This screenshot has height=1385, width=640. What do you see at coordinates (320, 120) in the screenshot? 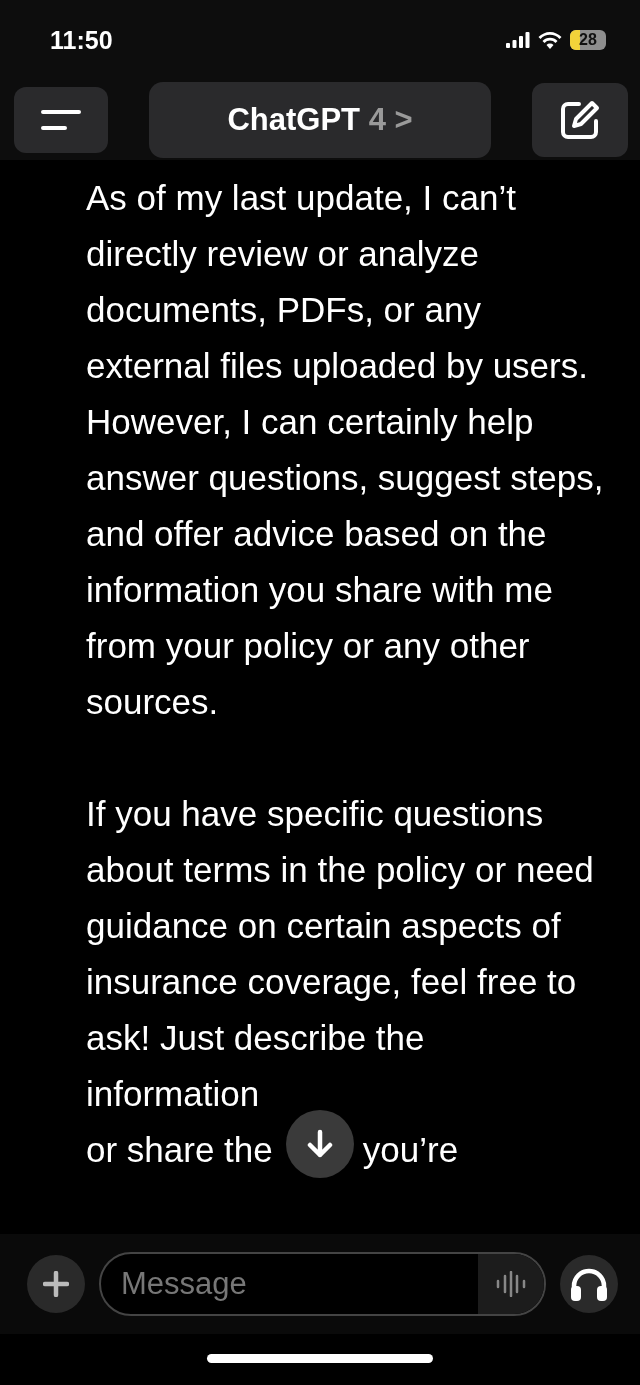
I see `model-selector-button: ChatGPT 4 >` at bounding box center [320, 120].